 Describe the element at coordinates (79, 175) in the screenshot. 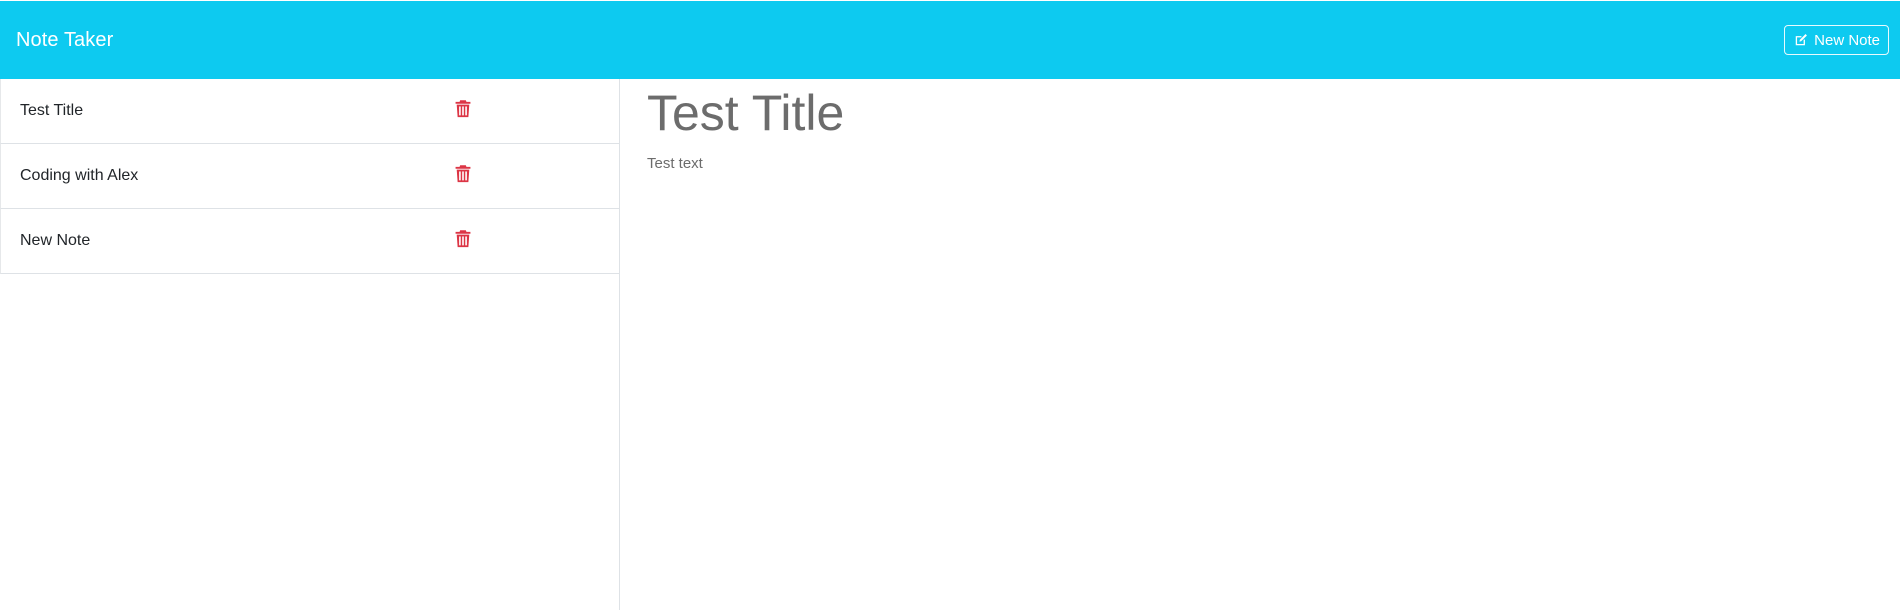

I see `note-title: Coding with Alex` at that location.